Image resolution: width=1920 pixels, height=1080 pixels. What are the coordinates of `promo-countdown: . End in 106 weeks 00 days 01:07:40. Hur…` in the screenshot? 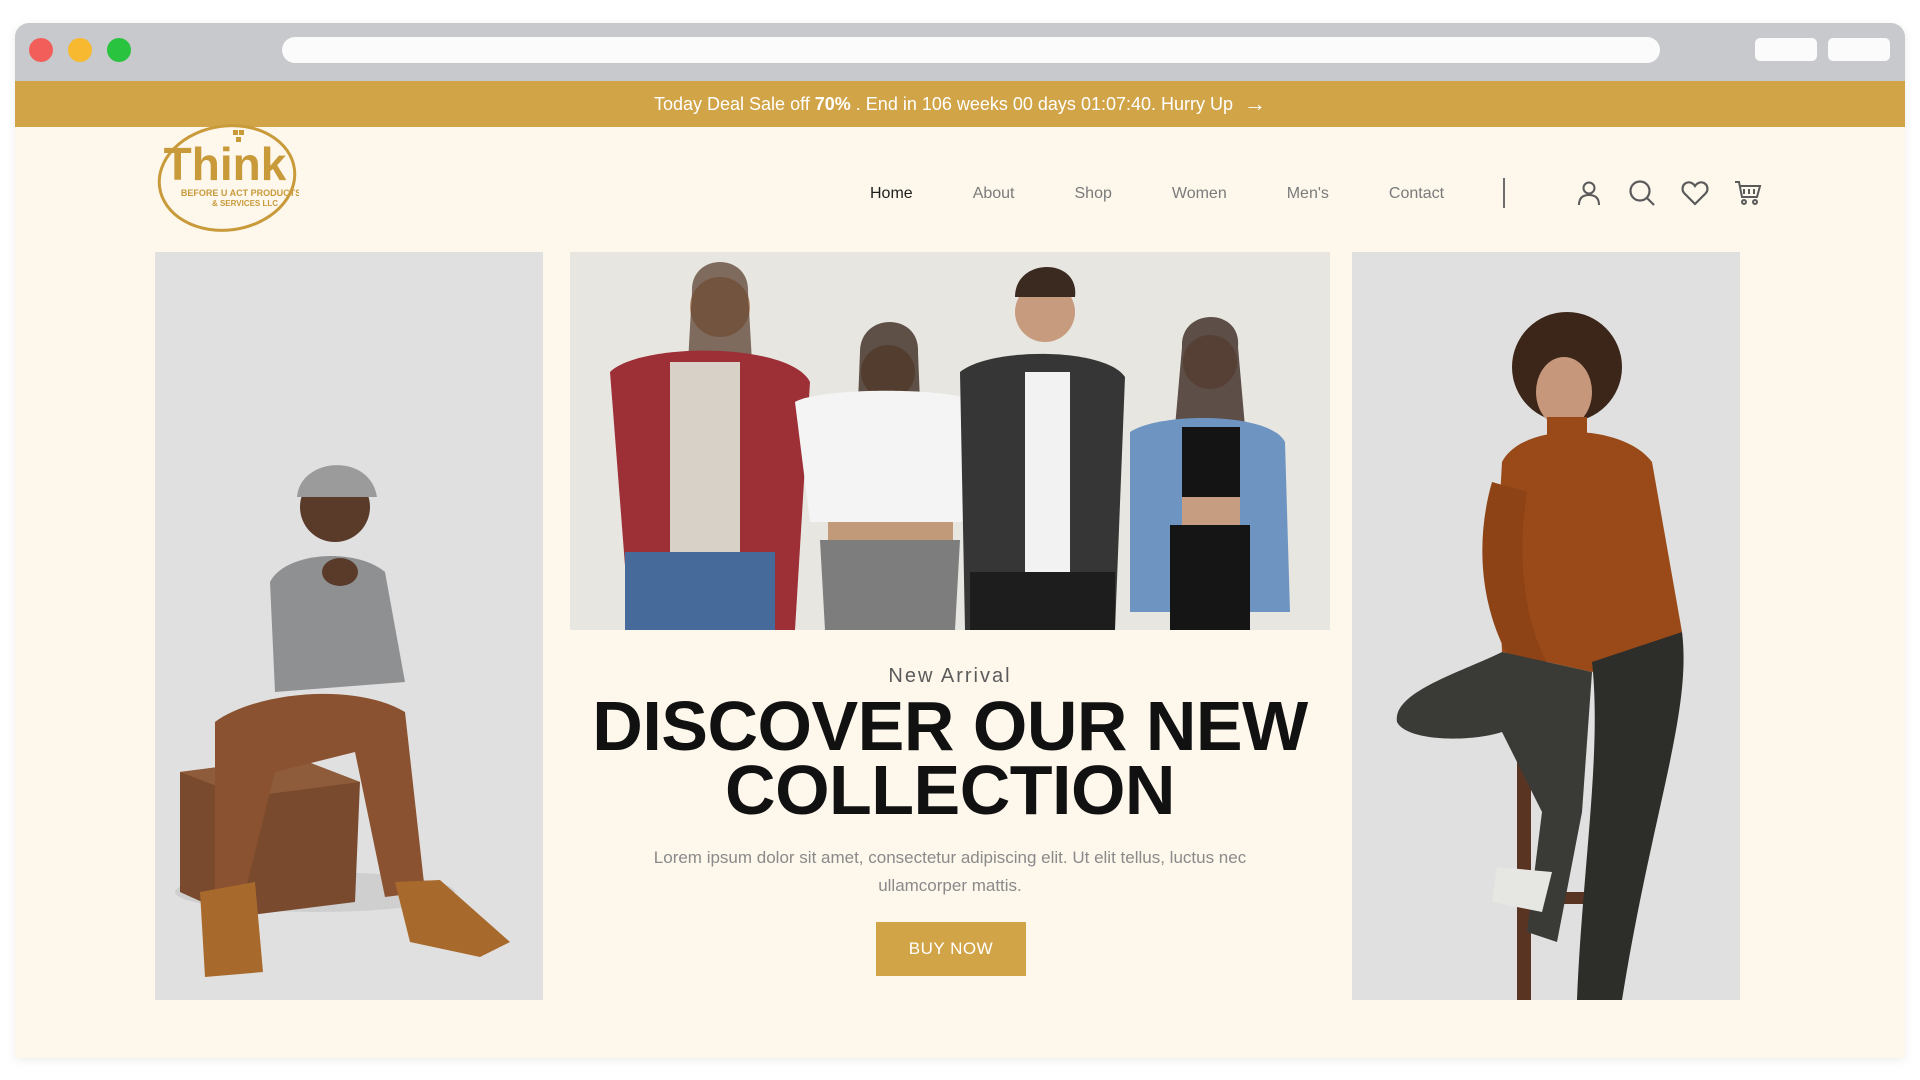 It's located at (1044, 103).